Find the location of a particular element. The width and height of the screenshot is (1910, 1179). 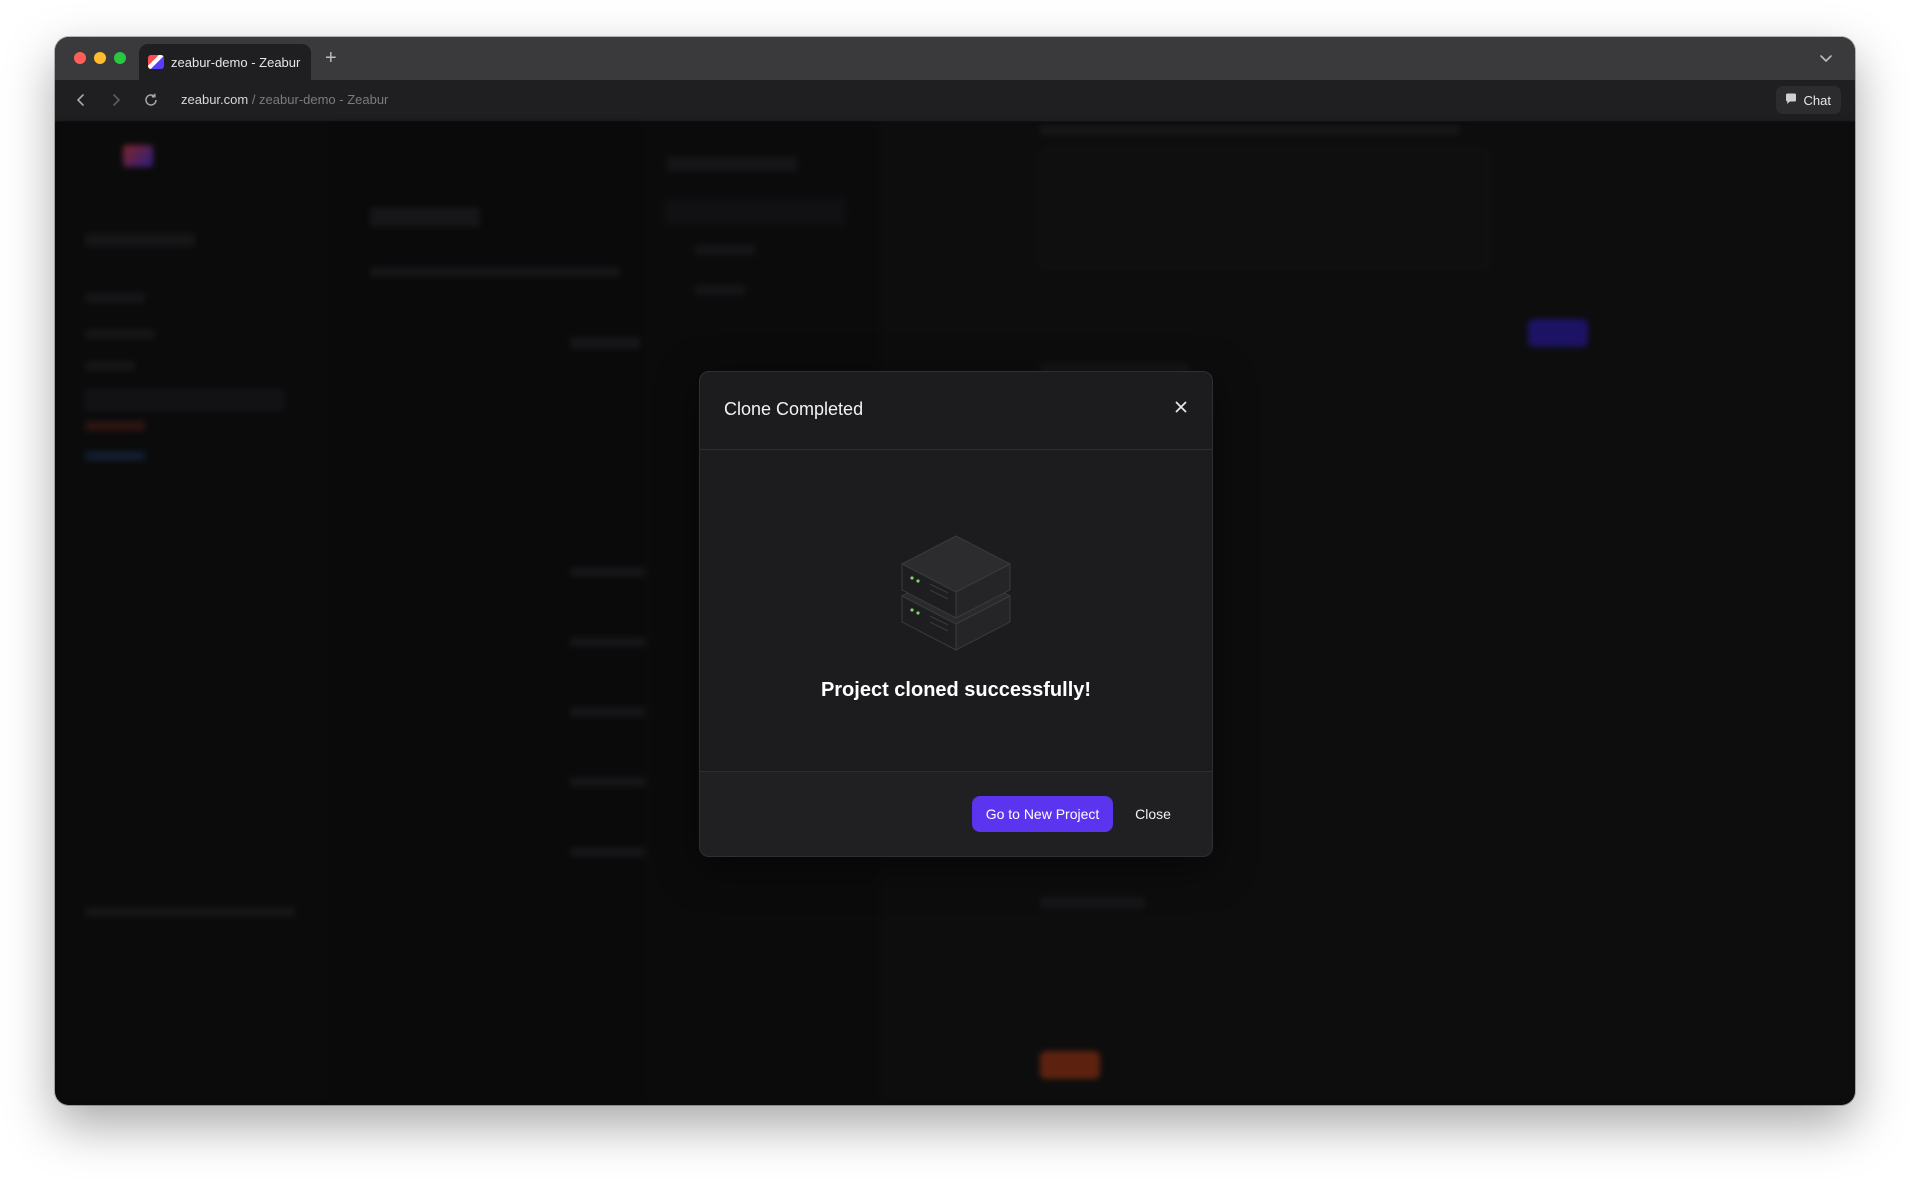

close-window-button is located at coordinates (80, 58).